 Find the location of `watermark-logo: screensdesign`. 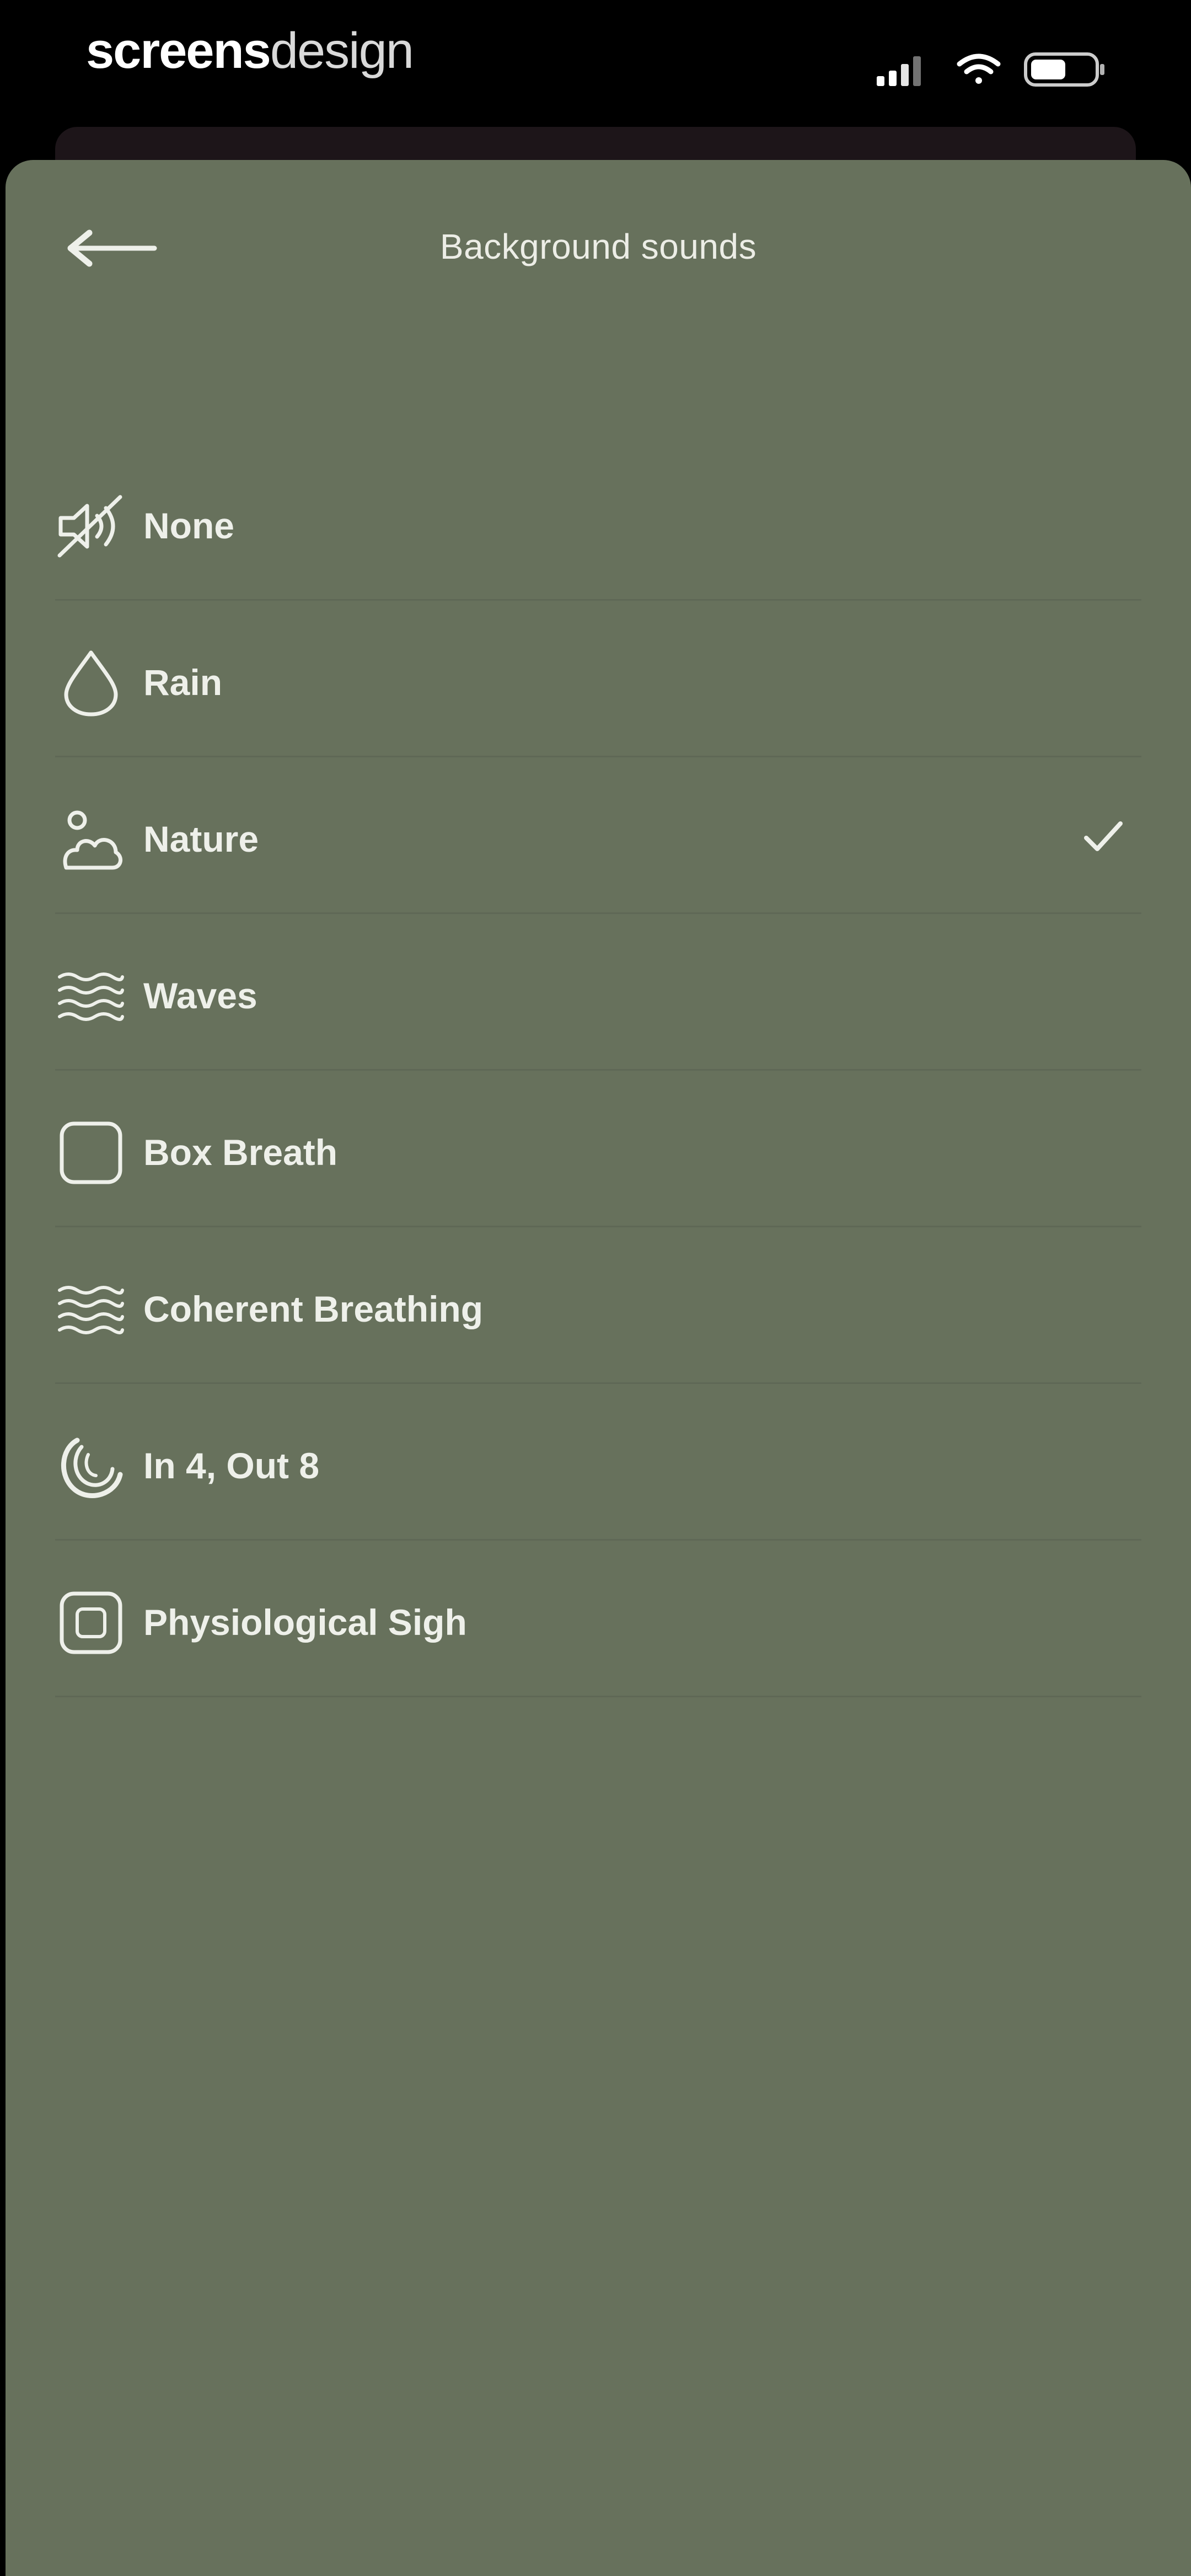

watermark-logo: screensdesign is located at coordinates (250, 51).